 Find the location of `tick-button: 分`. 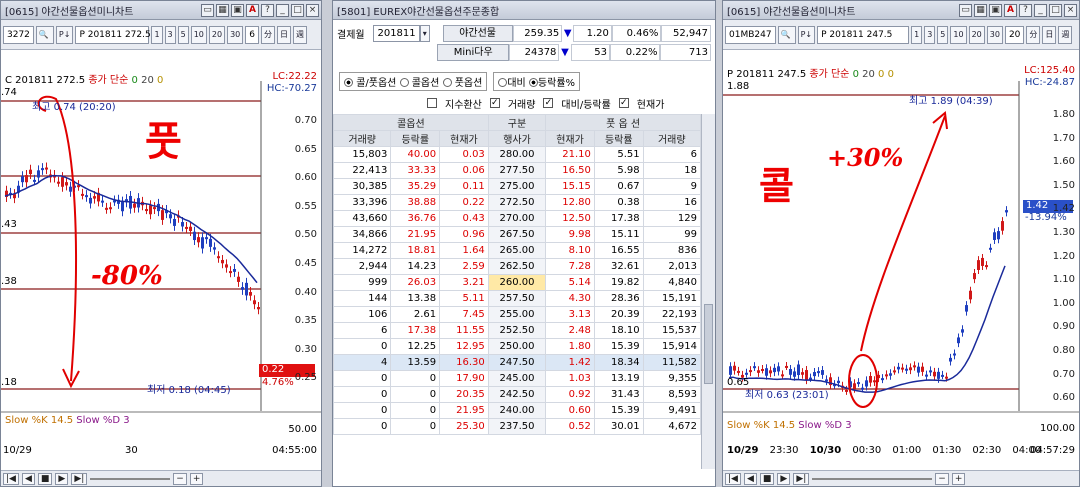

tick-button: 分 is located at coordinates (268, 34).